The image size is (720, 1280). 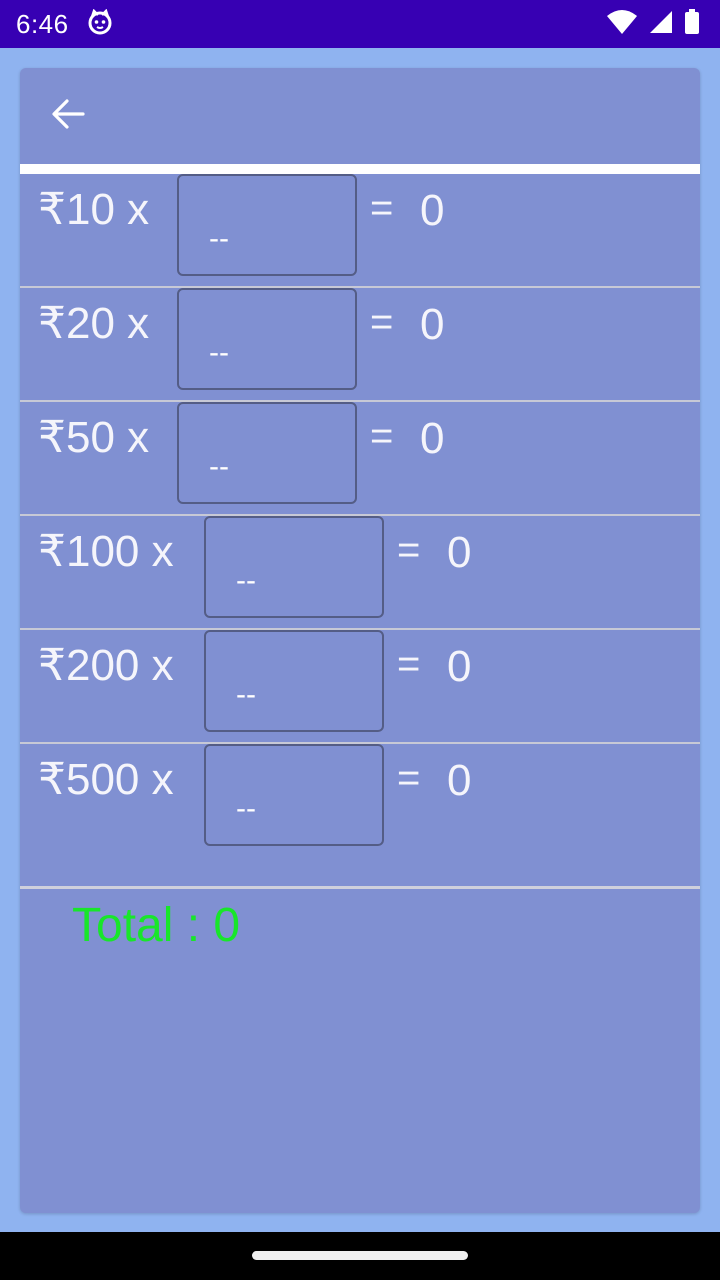 I want to click on denomination-label: ₹10 x, so click(x=94, y=209).